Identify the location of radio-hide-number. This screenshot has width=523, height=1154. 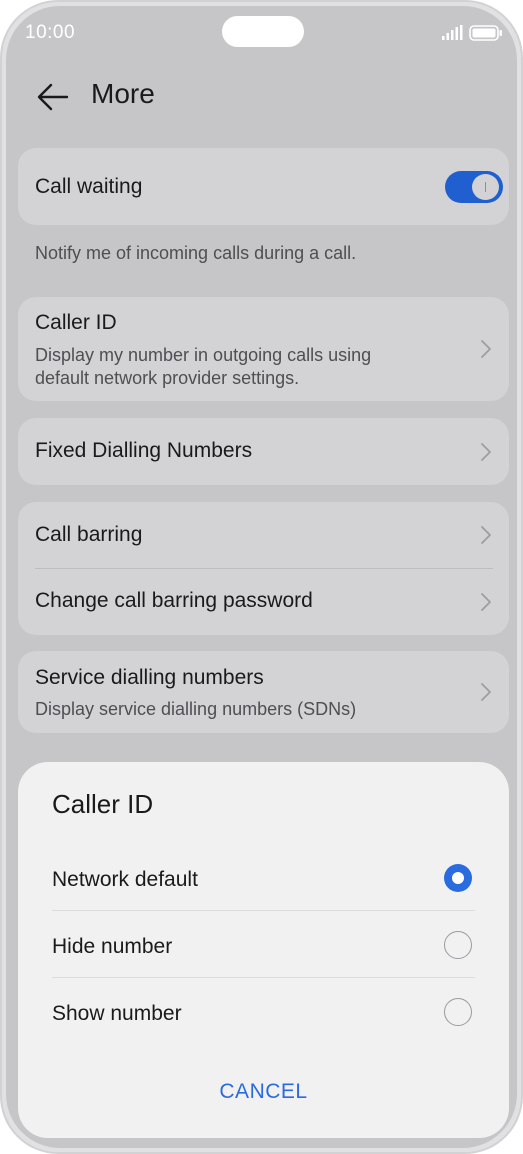
(458, 945).